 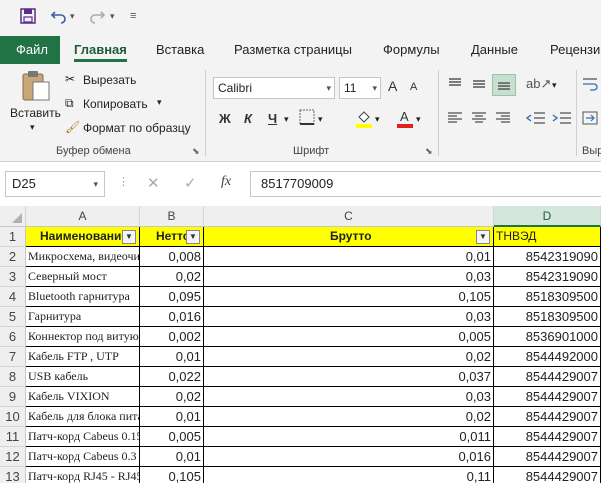 What do you see at coordinates (377, 119) in the screenshot?
I see `fill-color-dropdown-icon: ▾` at bounding box center [377, 119].